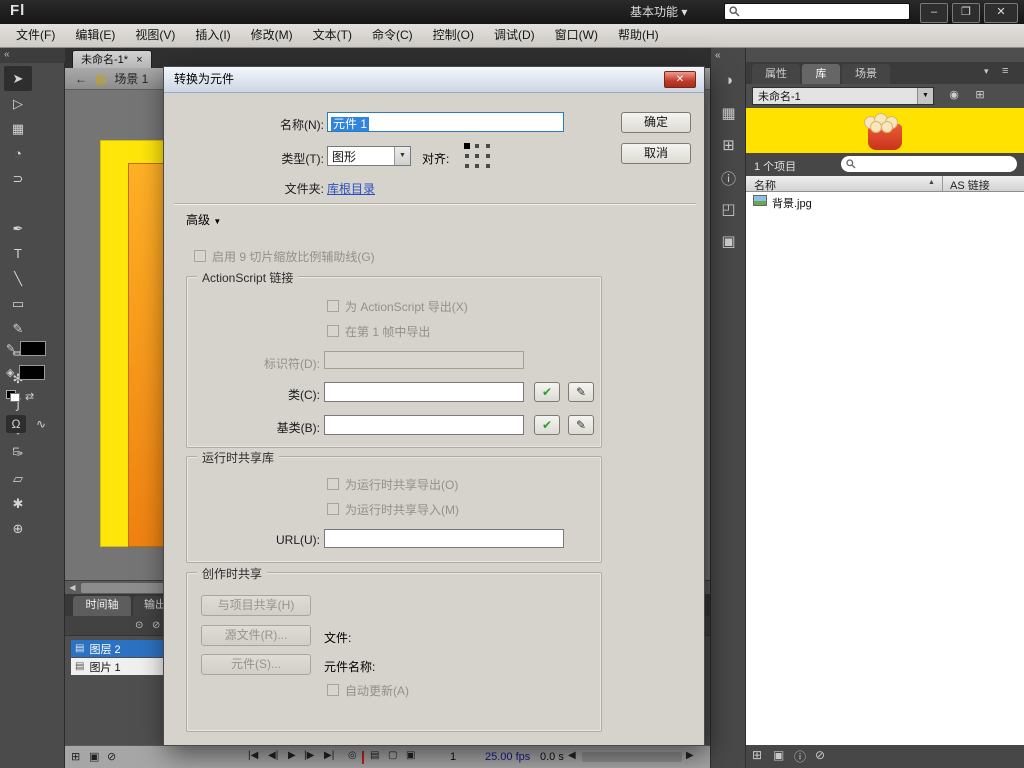  I want to click on zoom-tool: ⊕, so click(18, 528).